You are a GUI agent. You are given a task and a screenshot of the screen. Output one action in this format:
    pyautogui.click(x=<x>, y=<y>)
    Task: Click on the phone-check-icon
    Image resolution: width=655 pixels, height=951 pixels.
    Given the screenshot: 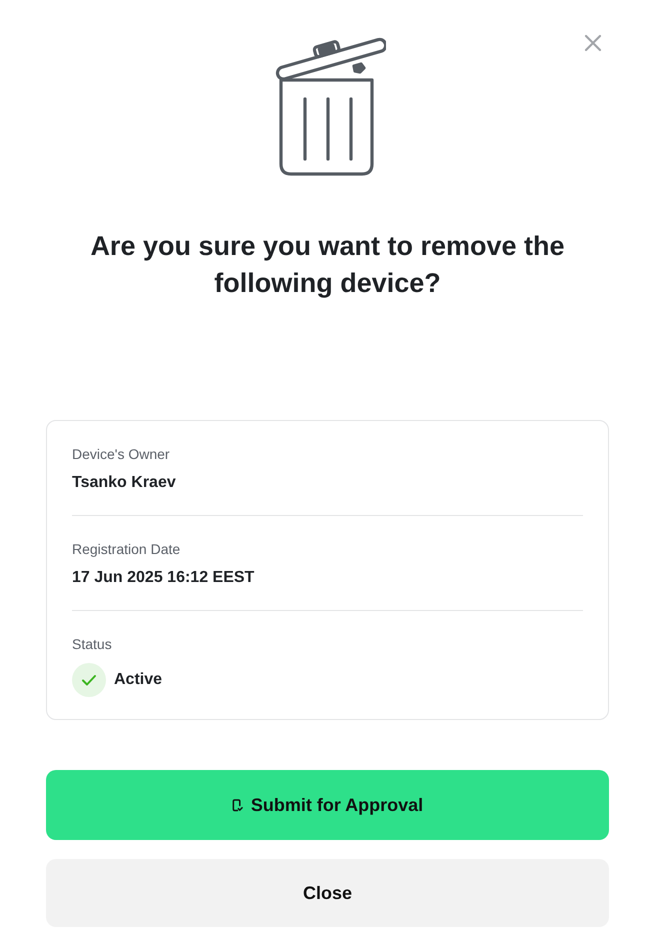 What is the action you would take?
    pyautogui.click(x=237, y=805)
    